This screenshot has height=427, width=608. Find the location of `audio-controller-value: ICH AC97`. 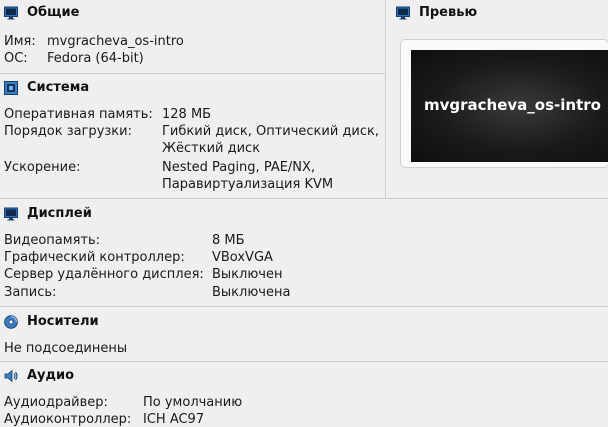

audio-controller-value: ICH AC97 is located at coordinates (174, 419).